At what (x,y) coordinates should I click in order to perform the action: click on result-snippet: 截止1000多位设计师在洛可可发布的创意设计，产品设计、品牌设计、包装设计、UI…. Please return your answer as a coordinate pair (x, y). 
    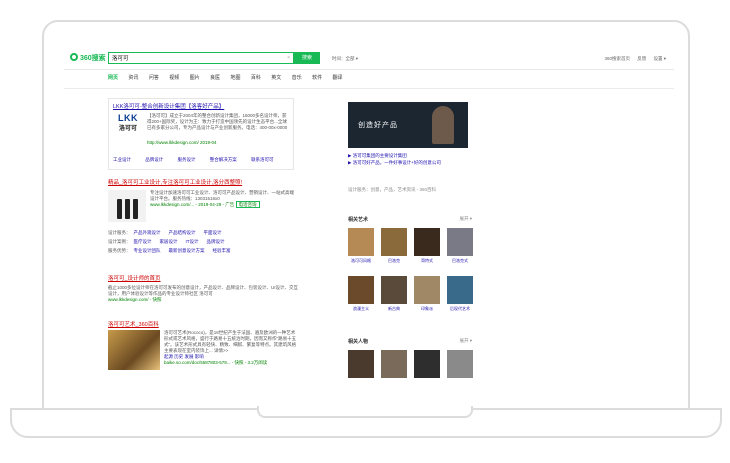
    Looking at the image, I should click on (203, 290).